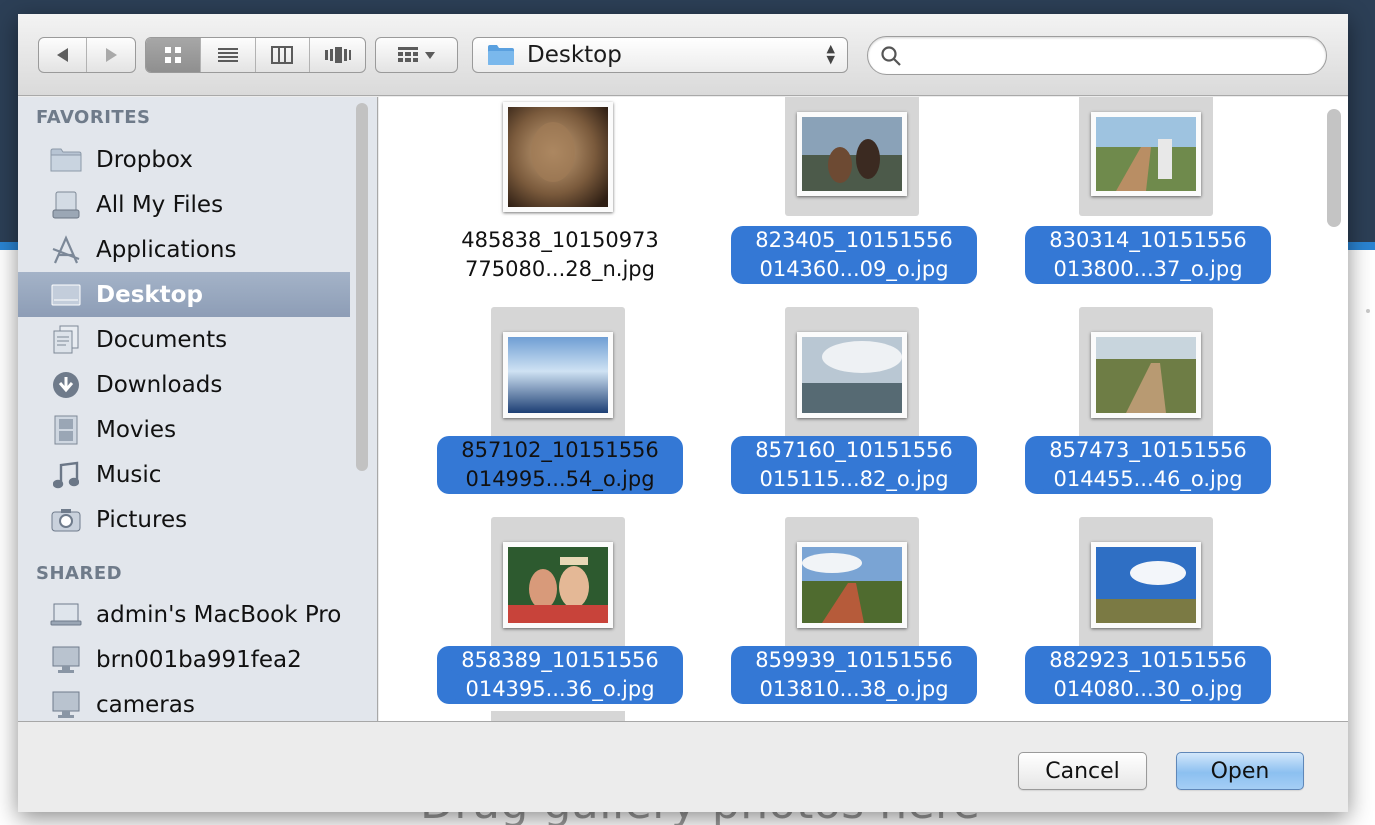  I want to click on sidebar-item-label: Movies, so click(136, 429).